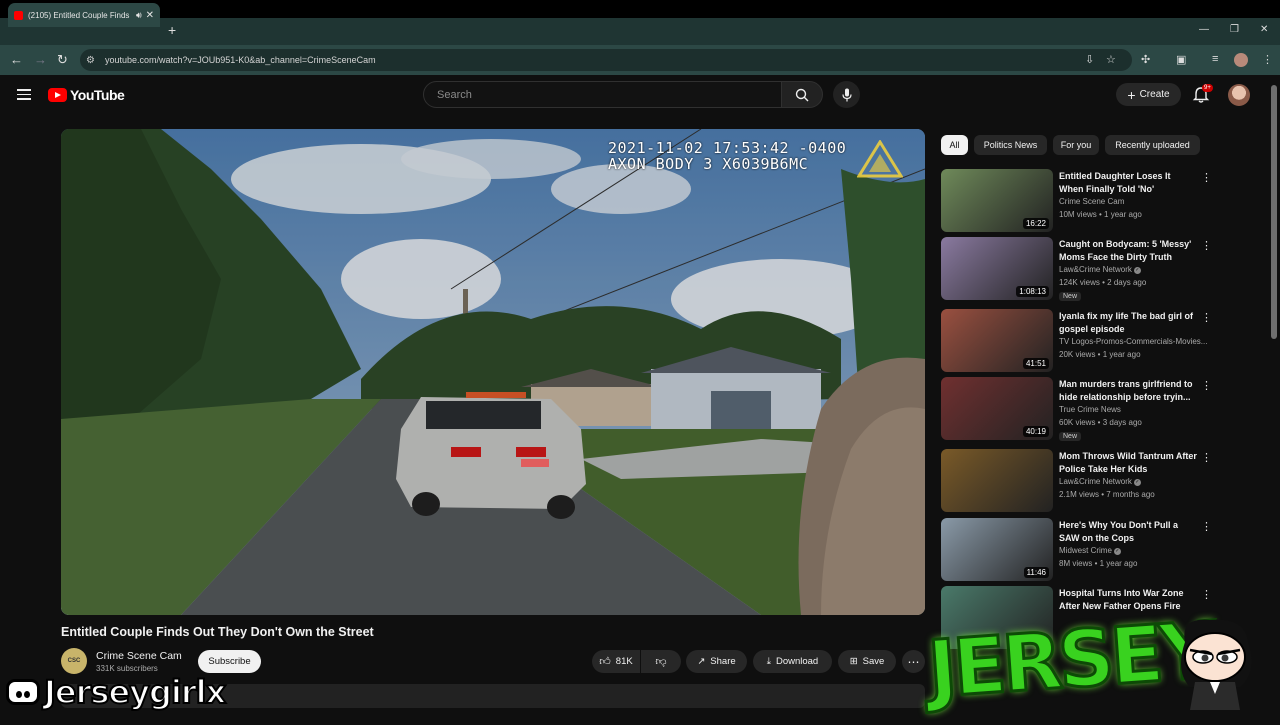 The image size is (1280, 725). What do you see at coordinates (640, 9) in the screenshot?
I see `screen-top-bar` at bounding box center [640, 9].